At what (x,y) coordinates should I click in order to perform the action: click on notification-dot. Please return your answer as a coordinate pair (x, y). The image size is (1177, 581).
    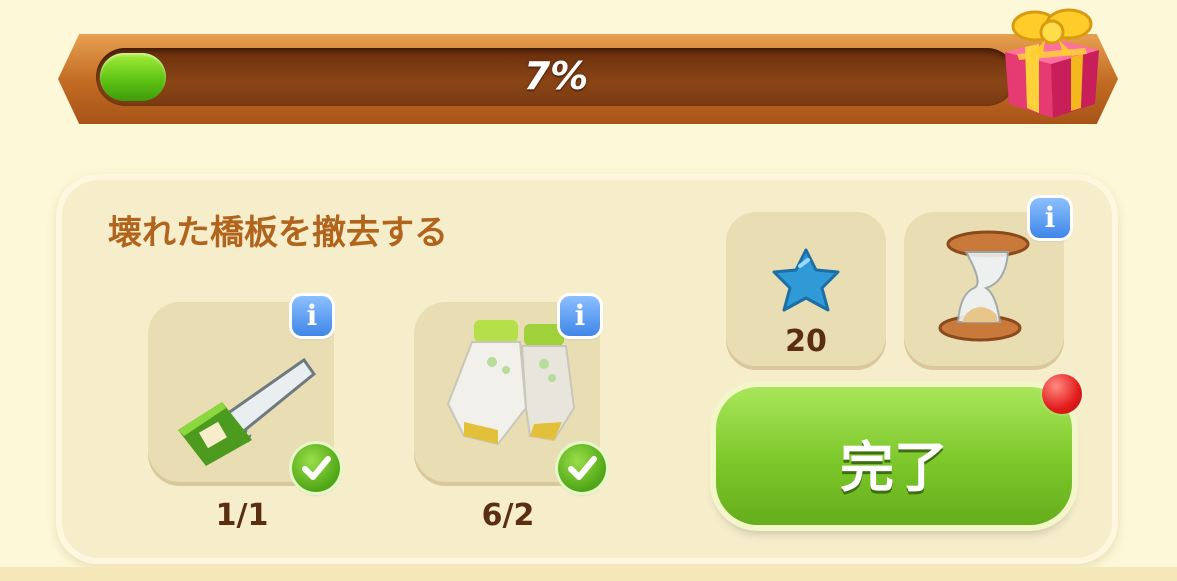
    Looking at the image, I should click on (1062, 394).